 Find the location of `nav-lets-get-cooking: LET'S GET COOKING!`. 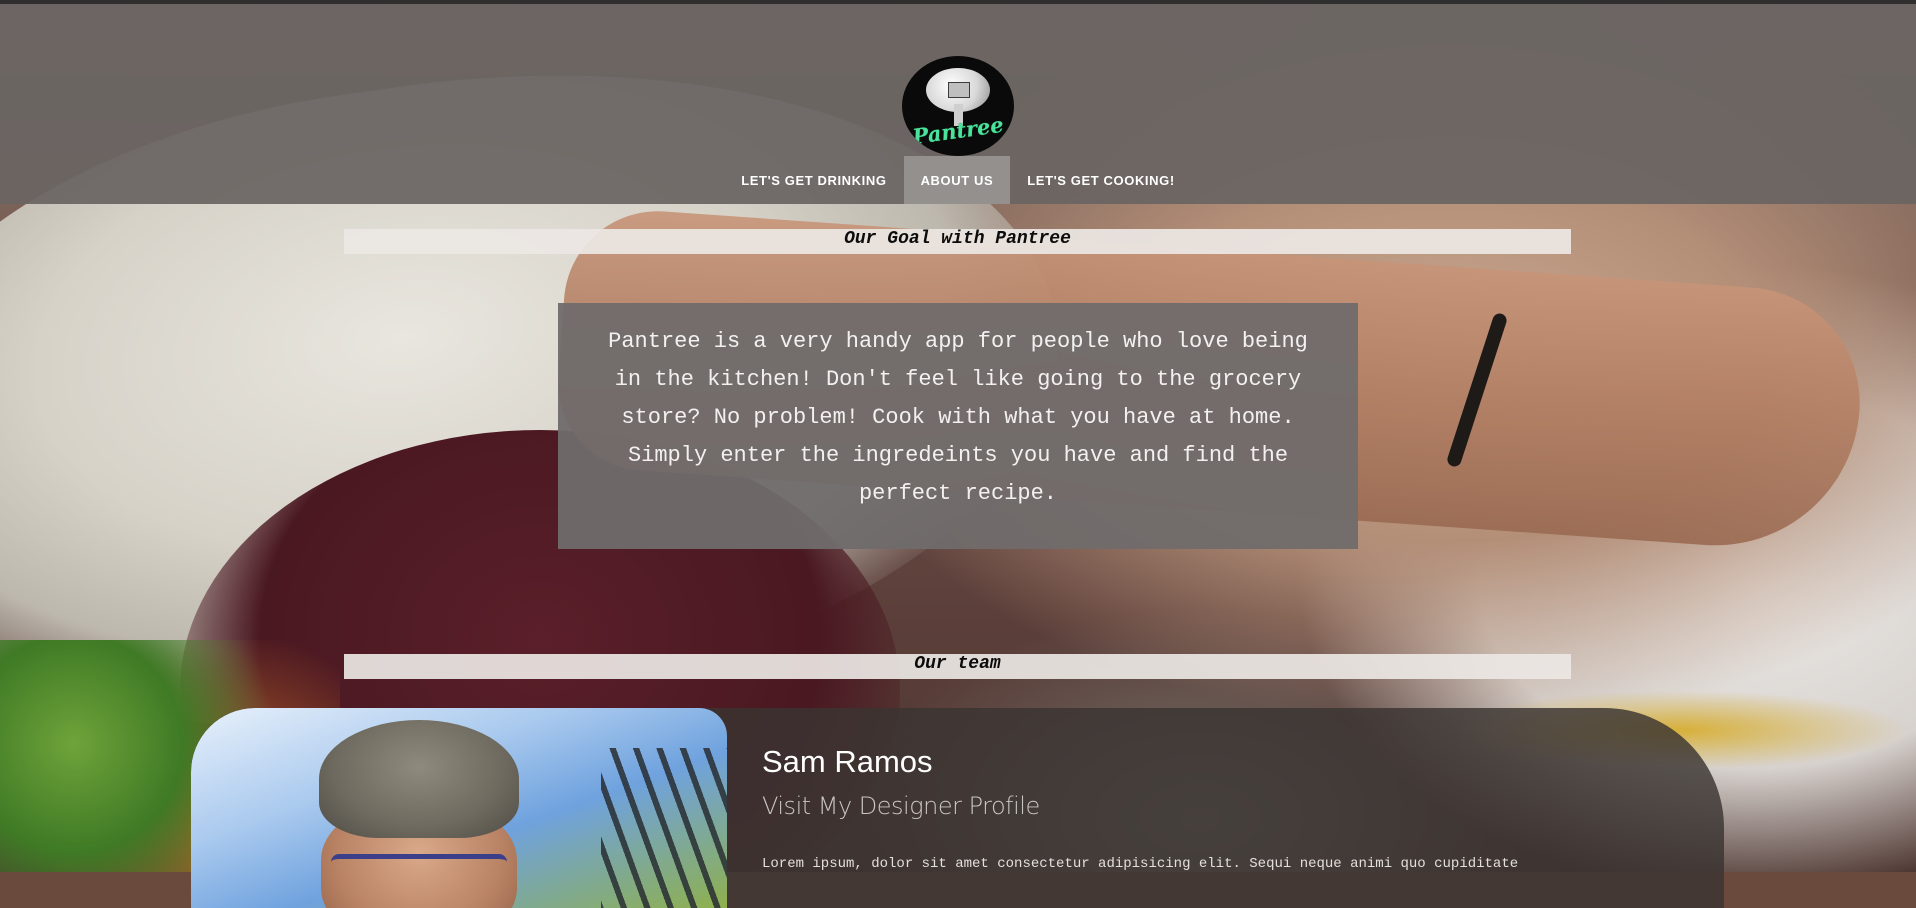

nav-lets-get-cooking: LET'S GET COOKING! is located at coordinates (1101, 180).